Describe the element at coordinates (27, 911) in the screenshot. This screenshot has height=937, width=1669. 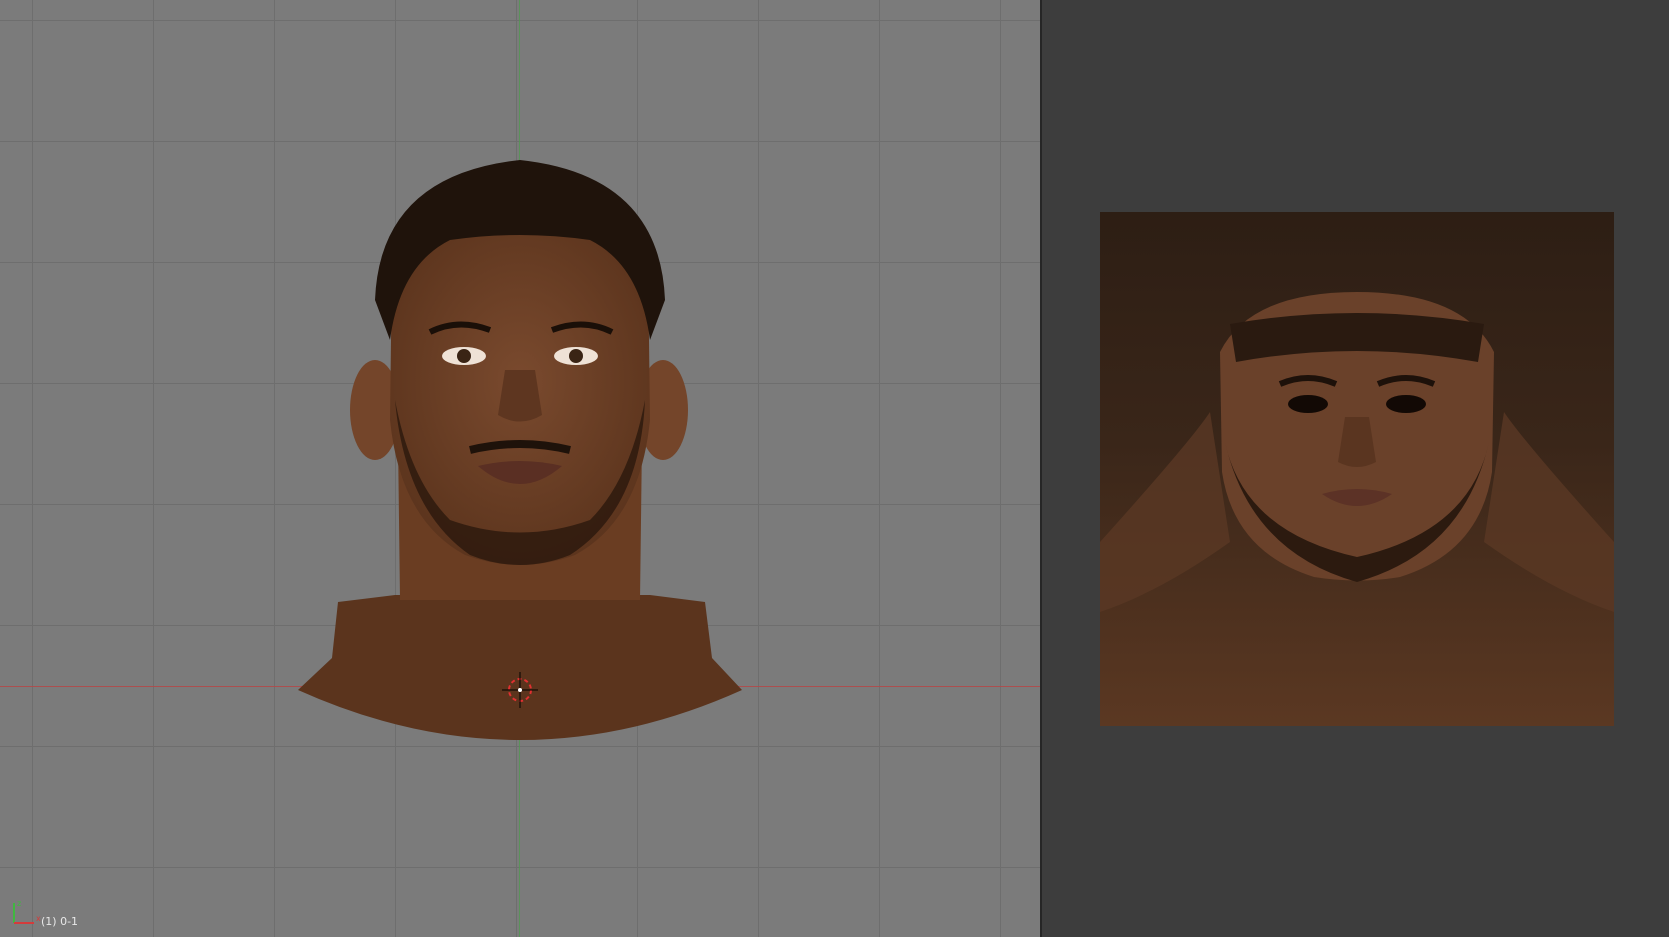
I see `axes-gizmo-icon: z x` at that location.